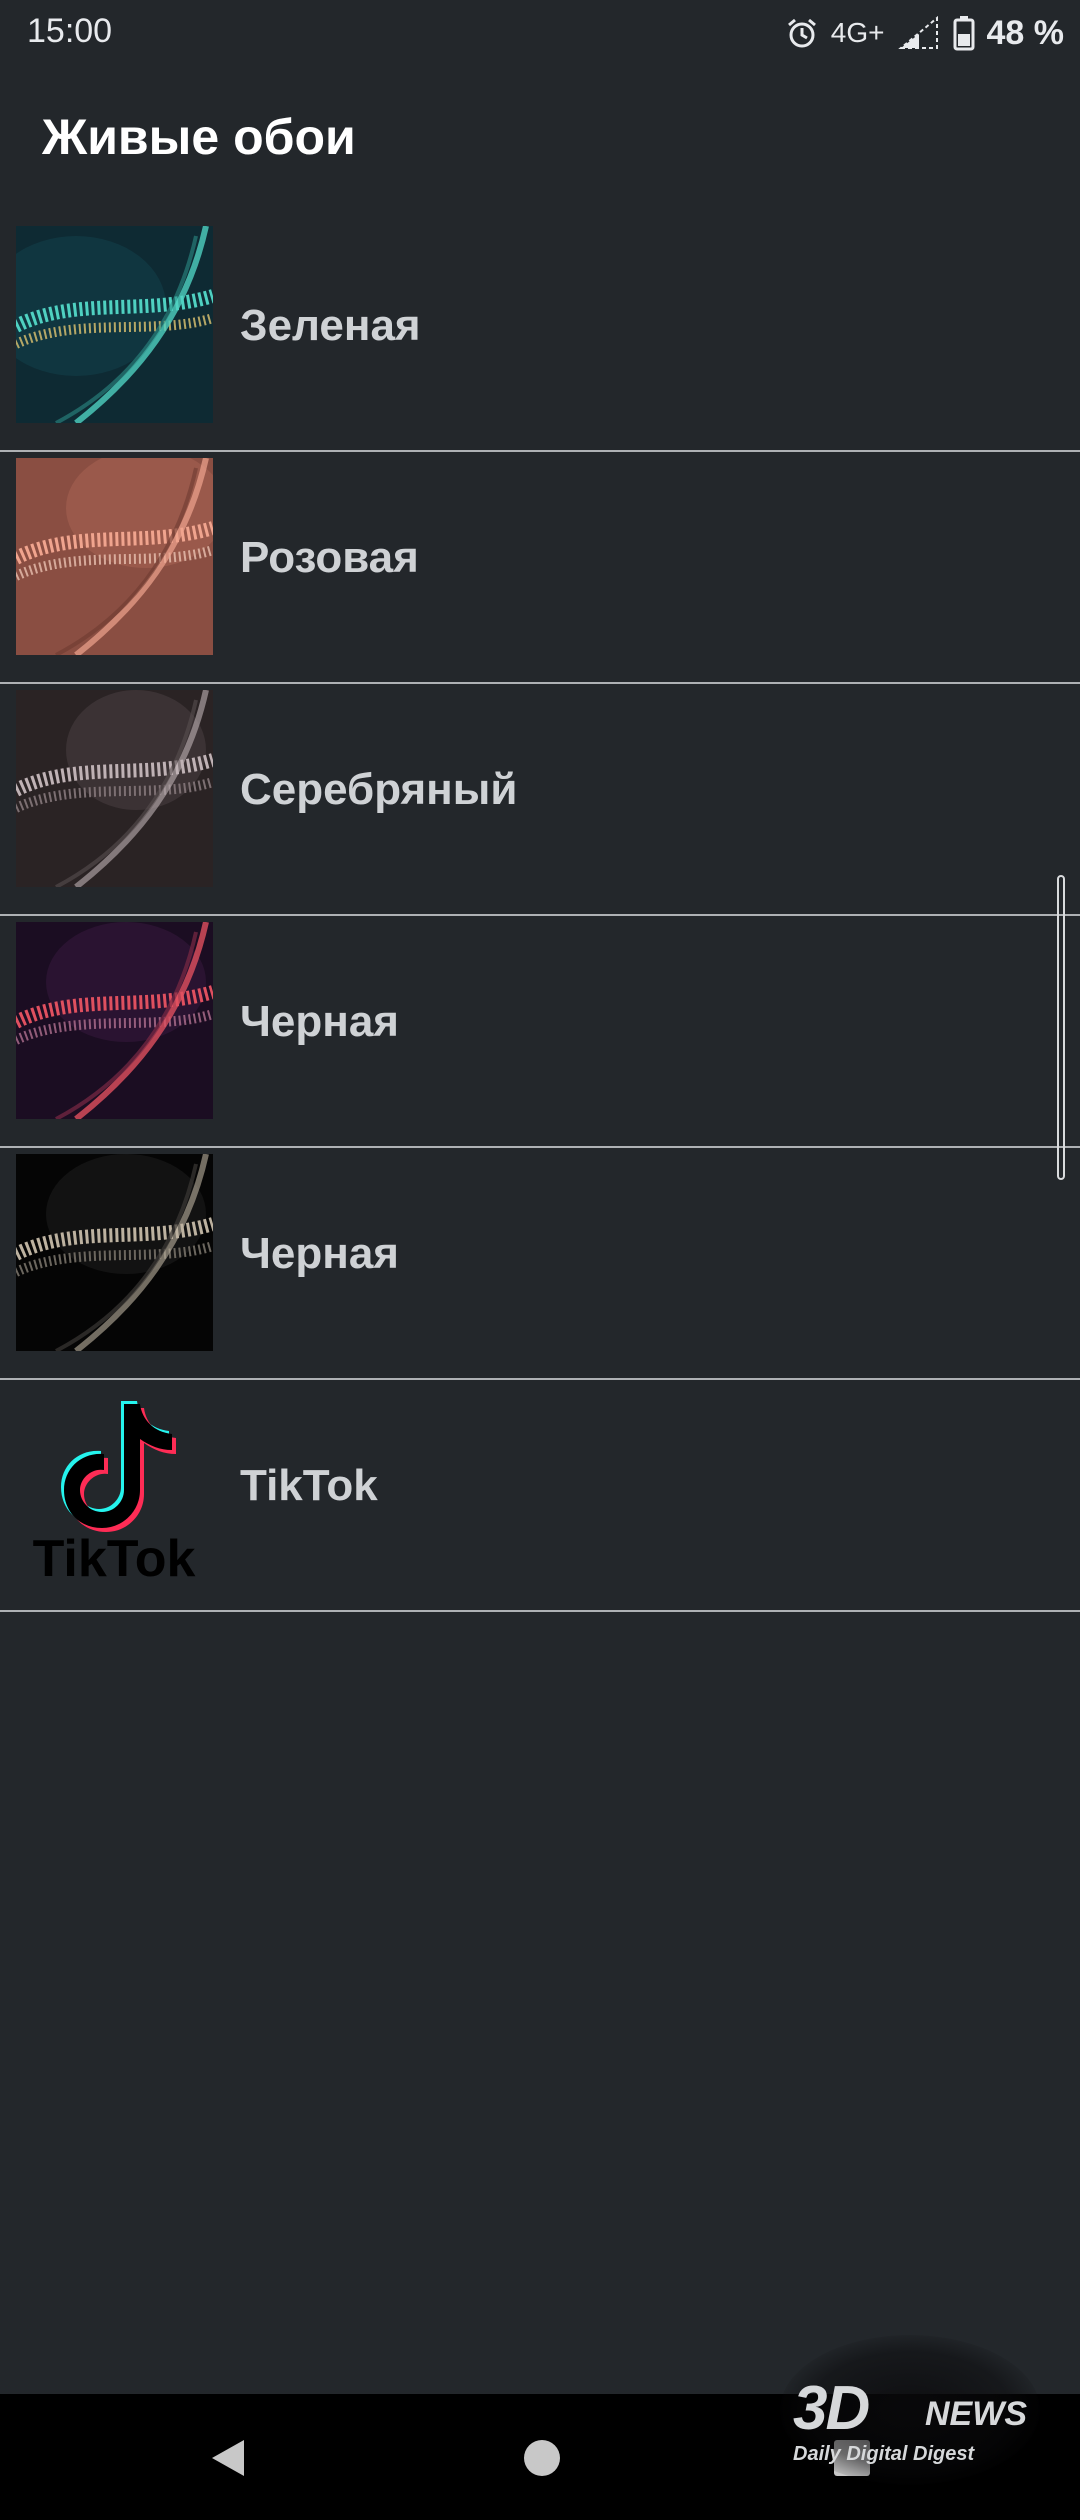 The image size is (1080, 2520). I want to click on back-icon, so click(228, 2458).